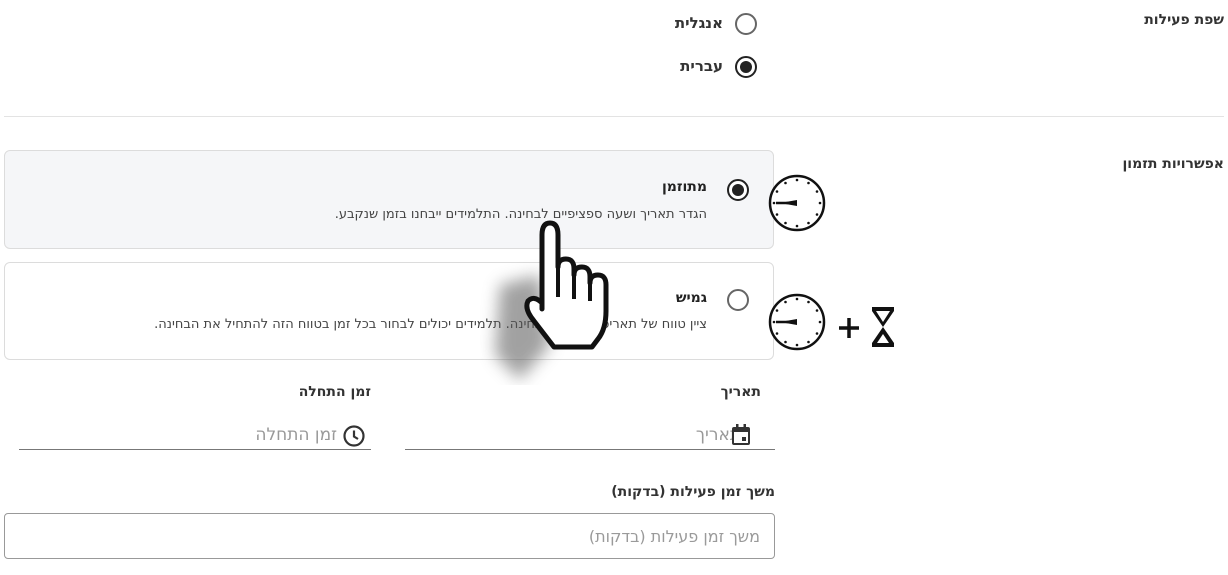 The width and height of the screenshot is (1228, 575). I want to click on calendar-icon, so click(741, 435).